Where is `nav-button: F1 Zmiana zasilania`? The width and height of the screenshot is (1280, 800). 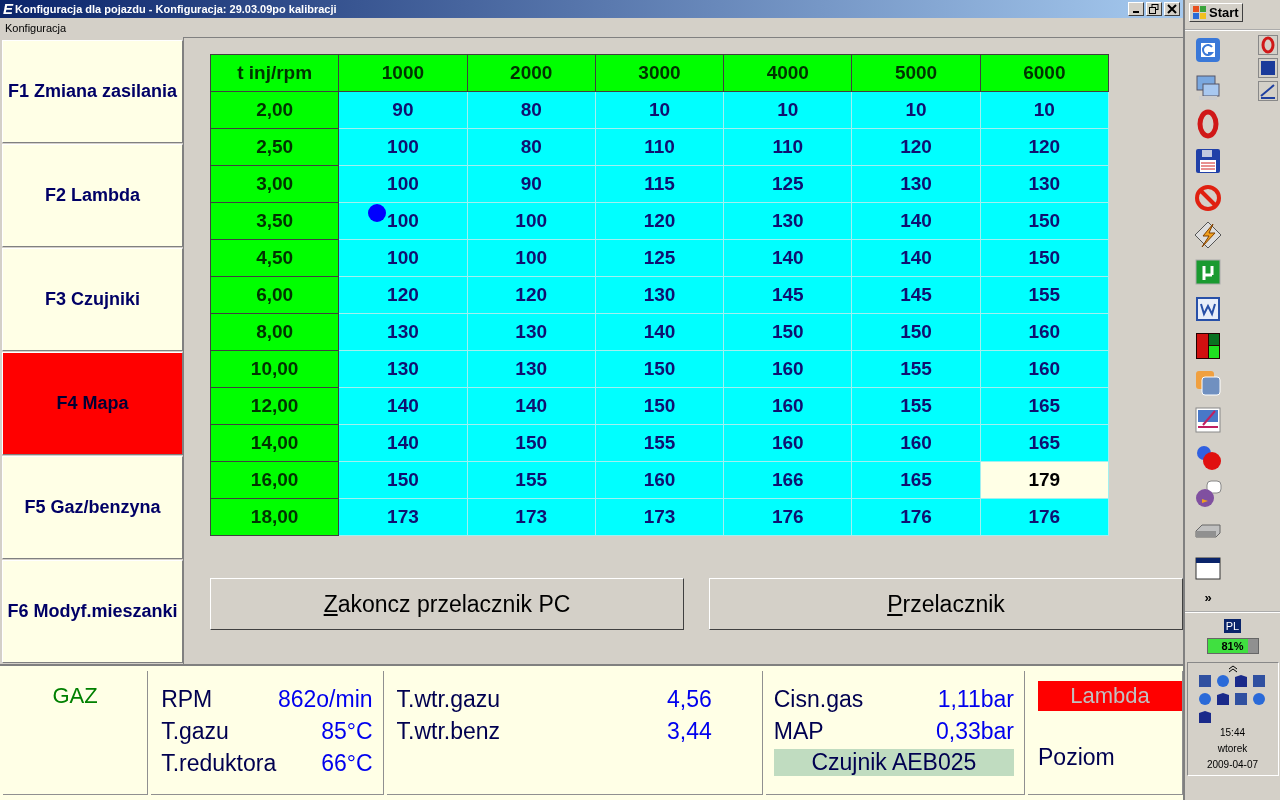
nav-button: F1 Zmiana zasilania is located at coordinates (92, 91).